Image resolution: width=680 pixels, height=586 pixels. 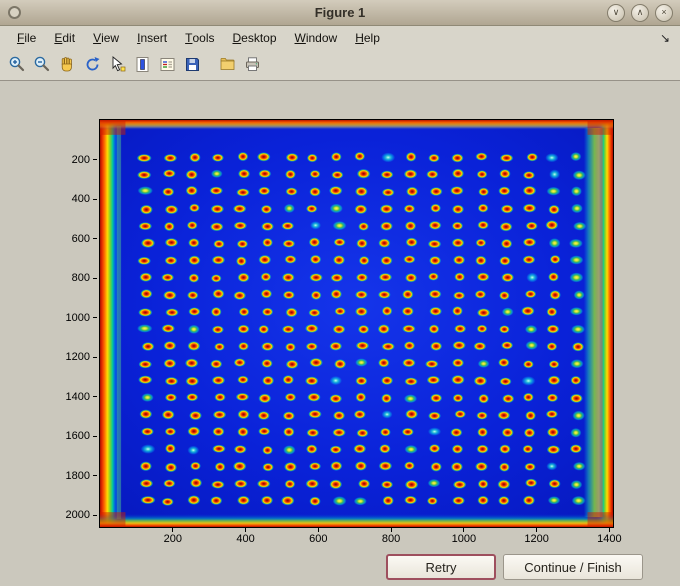 I want to click on menu-item-insert: Insert, so click(x=152, y=37).